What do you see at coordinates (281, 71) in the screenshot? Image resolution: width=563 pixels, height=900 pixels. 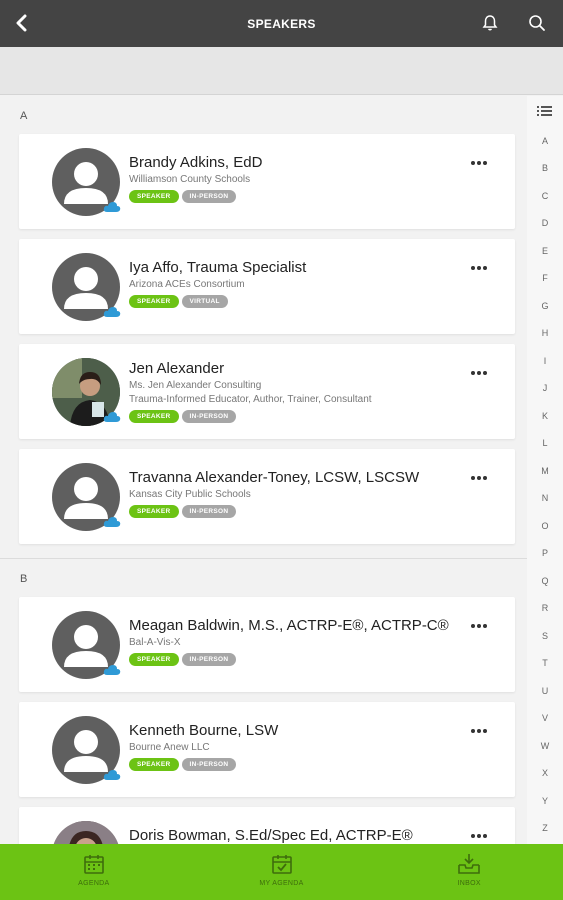 I see `filter-bar` at bounding box center [281, 71].